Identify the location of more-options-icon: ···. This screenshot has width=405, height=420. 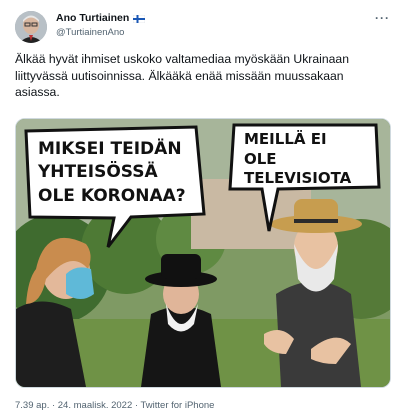
(382, 18).